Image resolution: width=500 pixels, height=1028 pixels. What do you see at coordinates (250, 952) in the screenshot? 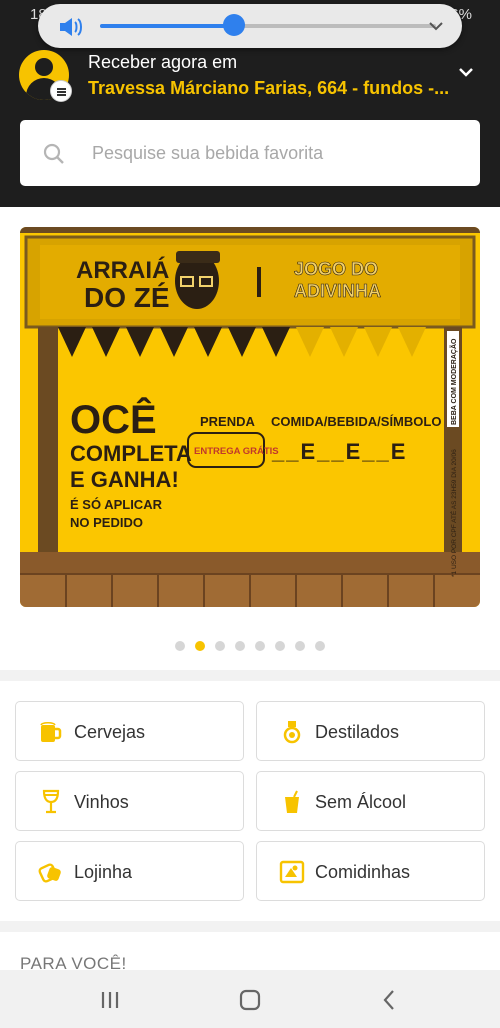
I see `for-you-section: PARA VOCÊ!` at bounding box center [250, 952].